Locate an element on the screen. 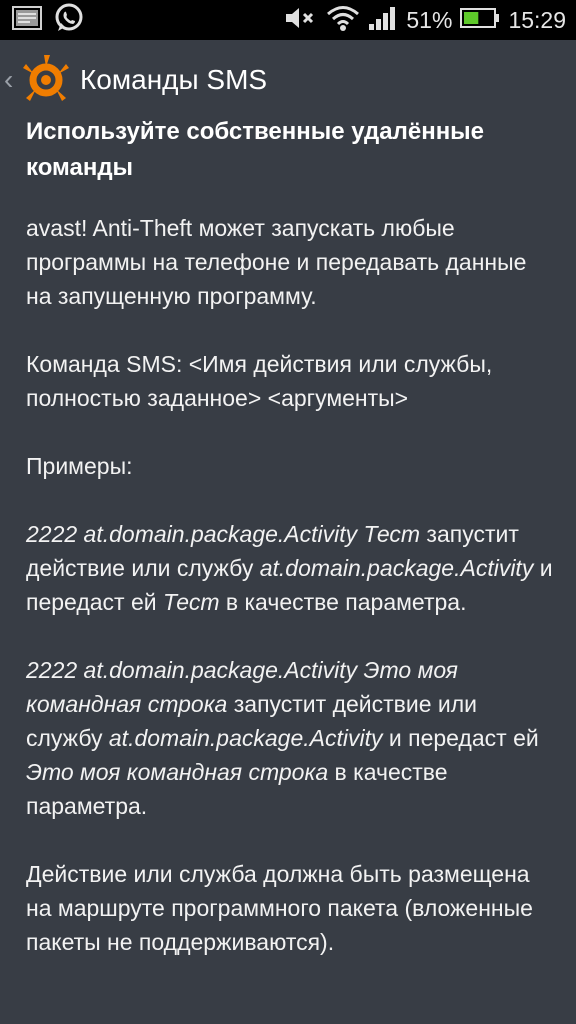  example-1-package: at.domain.package.Activity is located at coordinates (396, 568).